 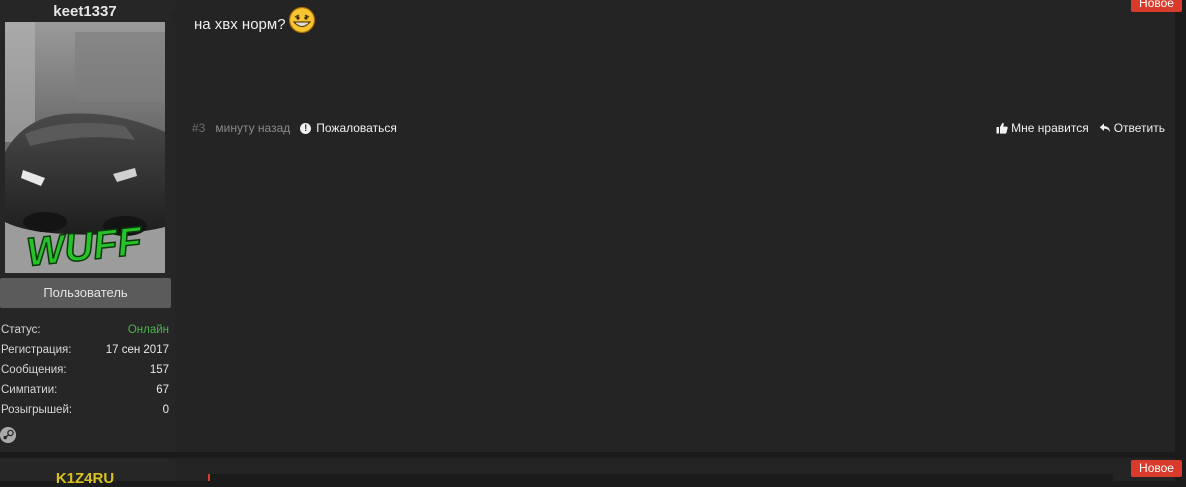 What do you see at coordinates (356, 128) in the screenshot?
I see `report-label: Пожаловаться` at bounding box center [356, 128].